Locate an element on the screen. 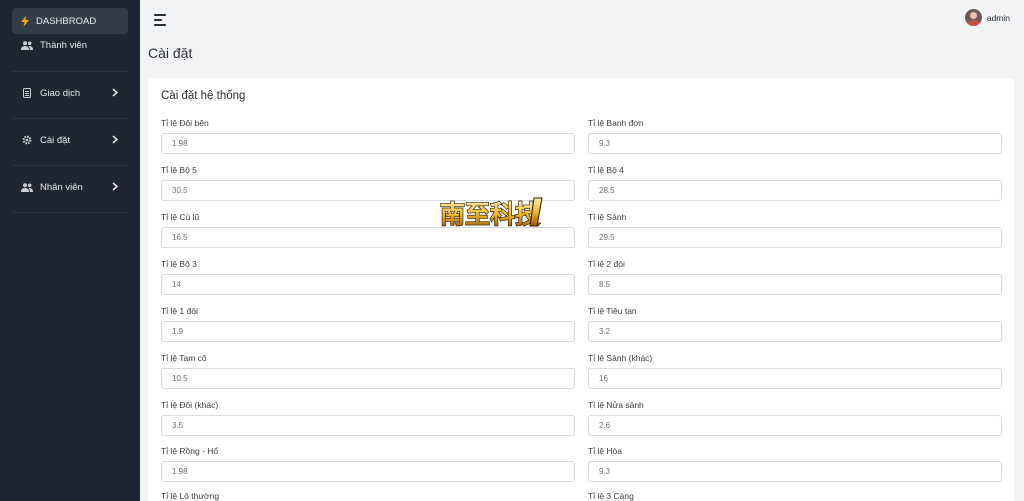 This screenshot has height=501, width=1024. field-label: Tỉ lệ Đôi bên is located at coordinates (185, 123).